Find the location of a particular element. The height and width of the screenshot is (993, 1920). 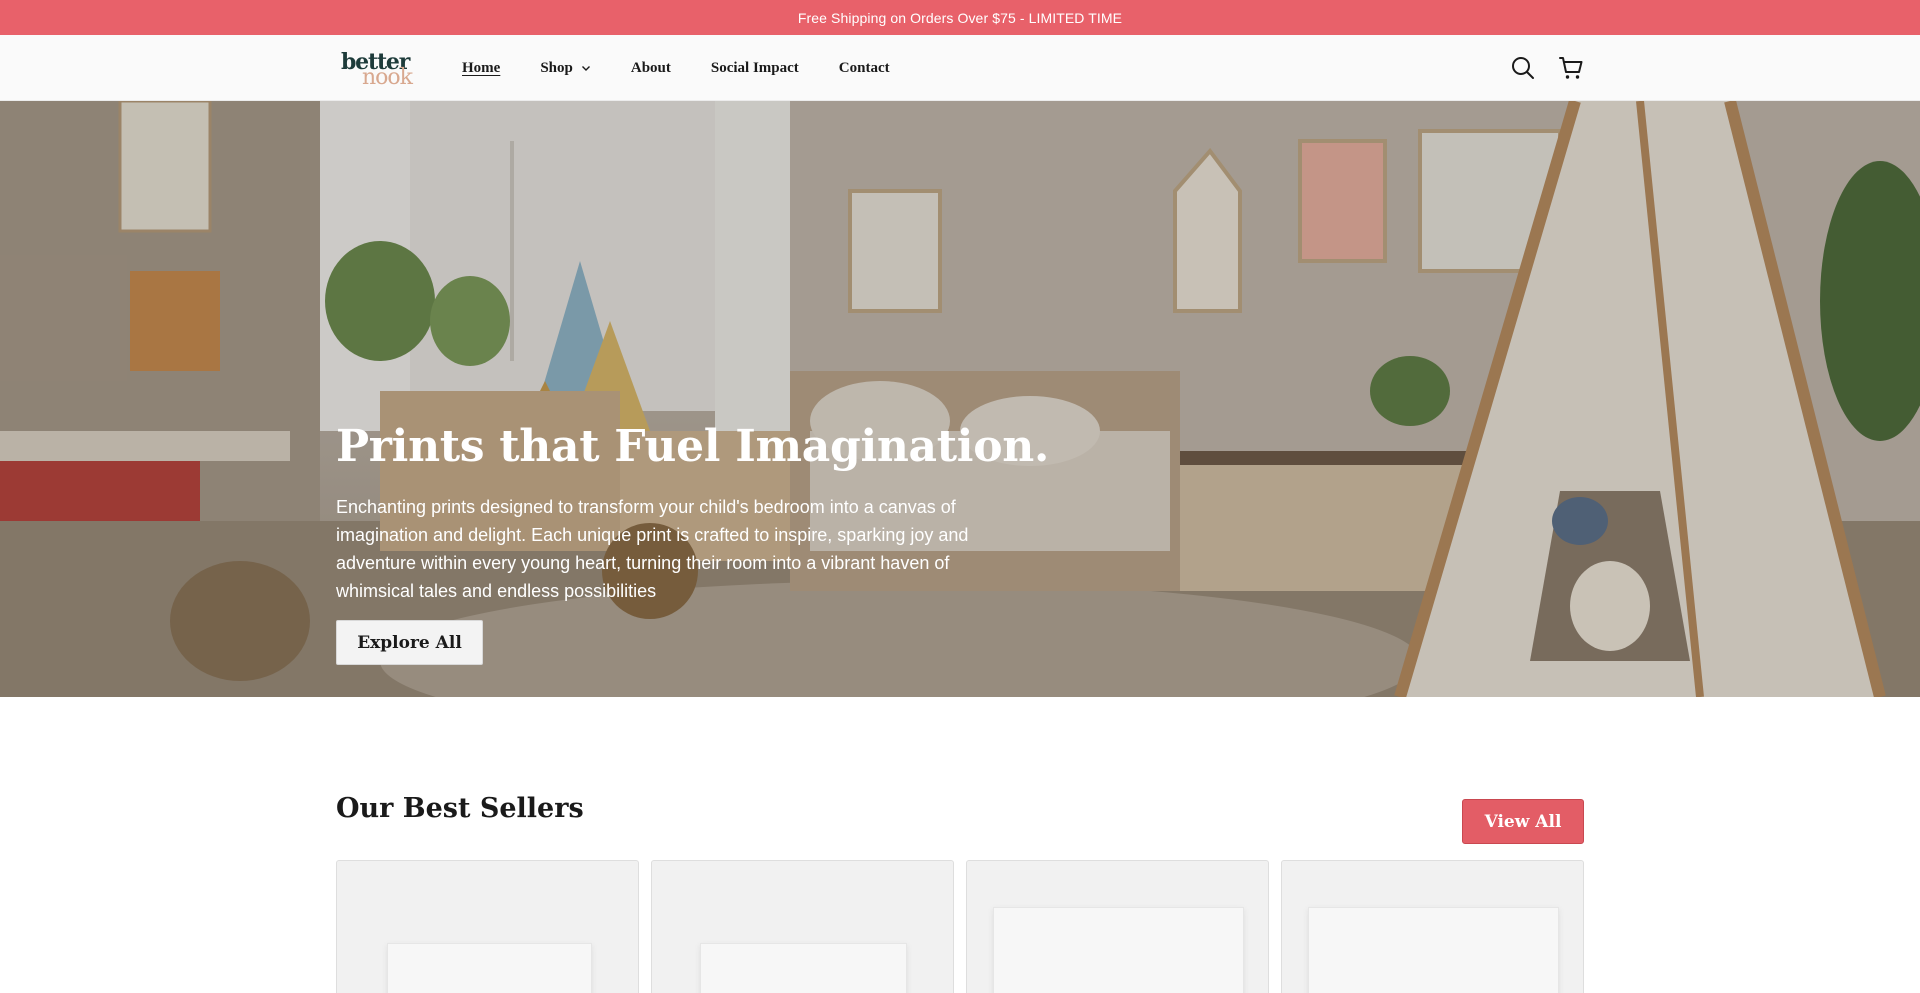

logo-text-nook: nook is located at coordinates (387, 77).